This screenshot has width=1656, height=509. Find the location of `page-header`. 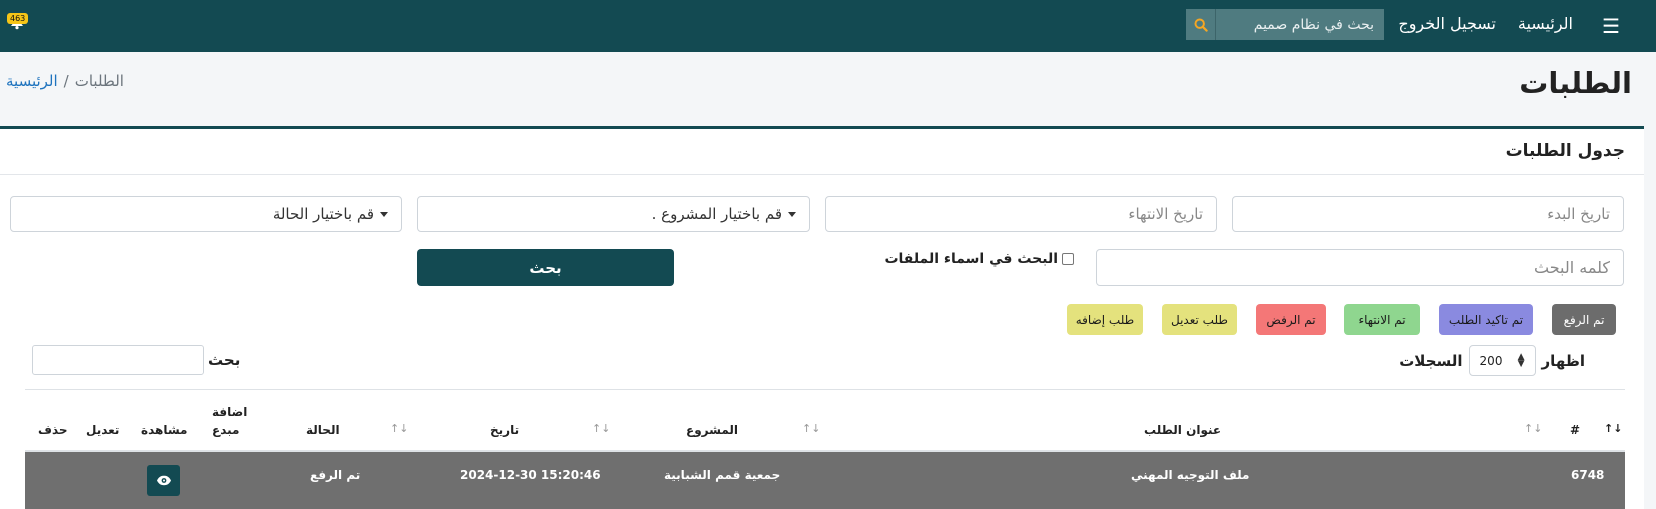

page-header is located at coordinates (828, 89).